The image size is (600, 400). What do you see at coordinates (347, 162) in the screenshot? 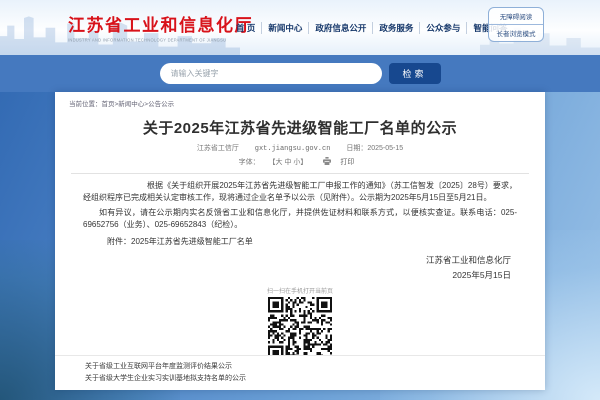
I see `print-label: 打印` at bounding box center [347, 162].